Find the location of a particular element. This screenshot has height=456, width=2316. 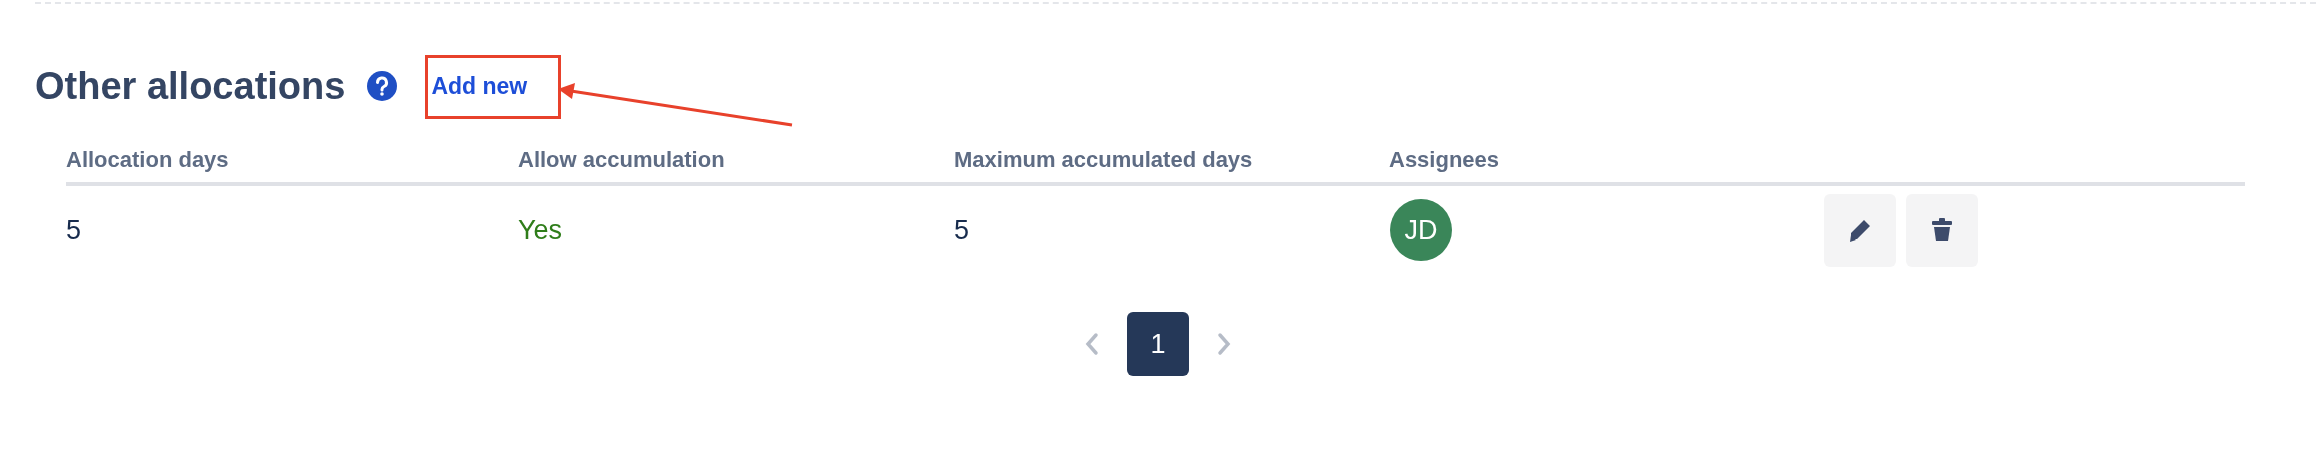

avatar: JD is located at coordinates (1421, 230).